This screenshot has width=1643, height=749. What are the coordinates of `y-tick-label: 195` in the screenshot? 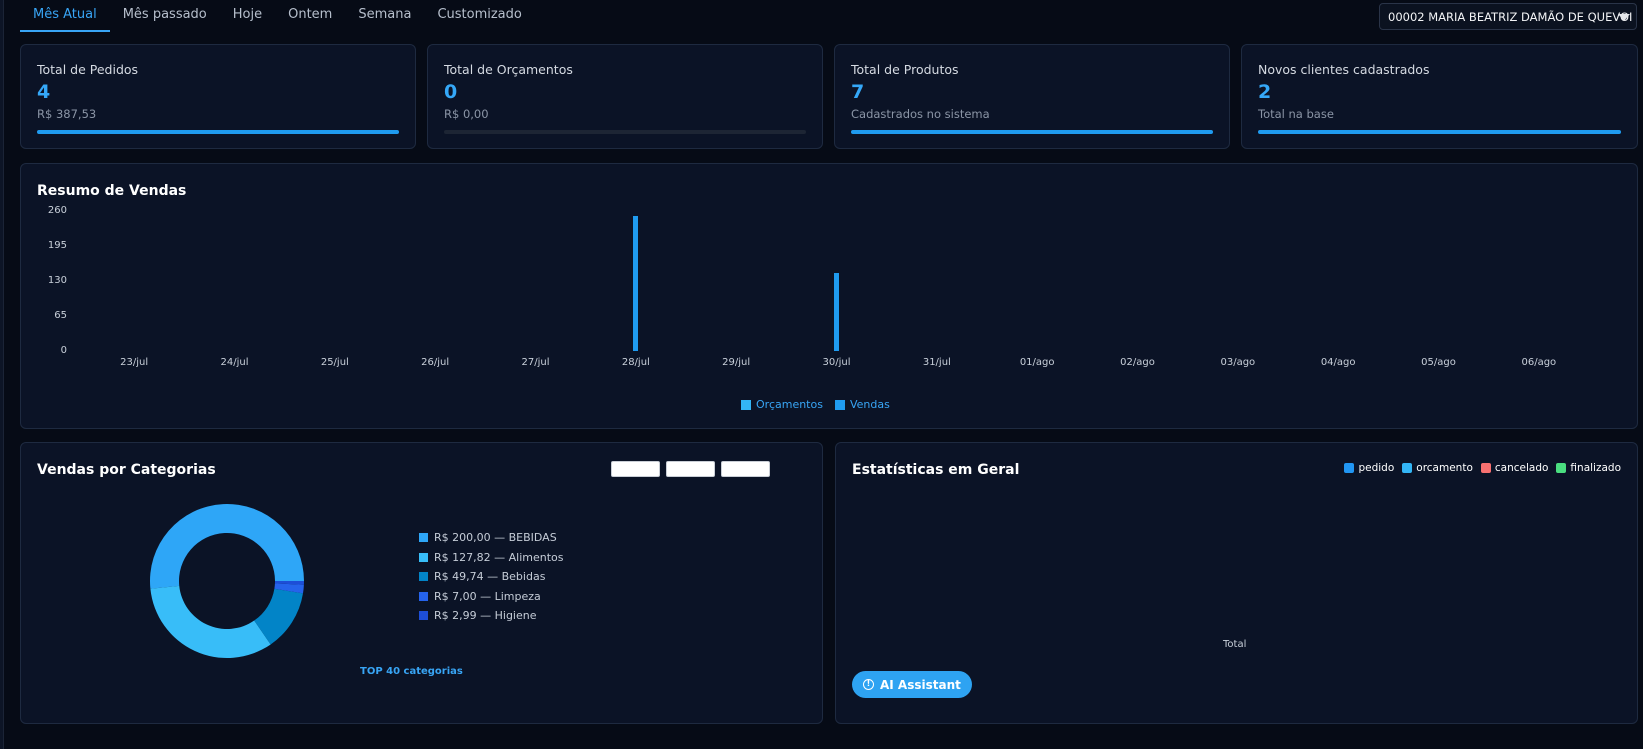 It's located at (57, 245).